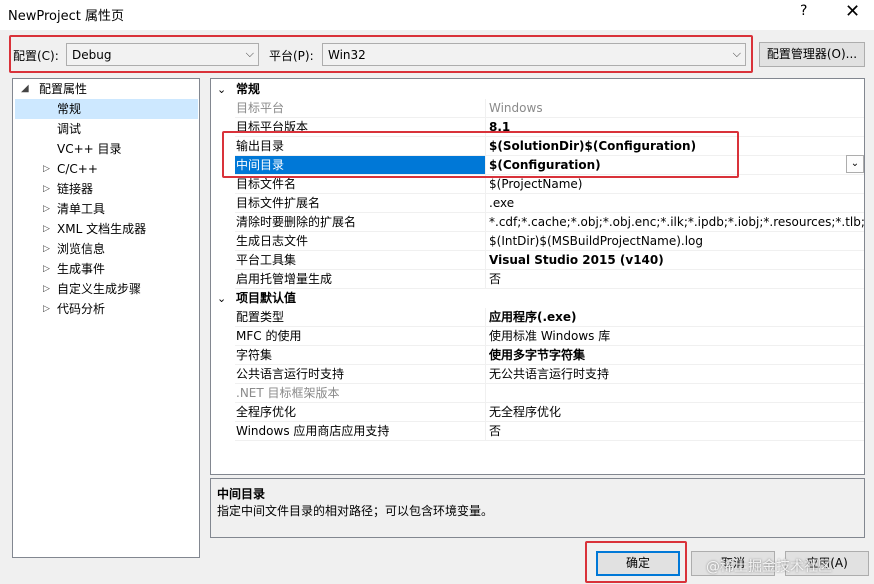  What do you see at coordinates (75, 189) in the screenshot?
I see `tree-item-label: 链接器` at bounding box center [75, 189].